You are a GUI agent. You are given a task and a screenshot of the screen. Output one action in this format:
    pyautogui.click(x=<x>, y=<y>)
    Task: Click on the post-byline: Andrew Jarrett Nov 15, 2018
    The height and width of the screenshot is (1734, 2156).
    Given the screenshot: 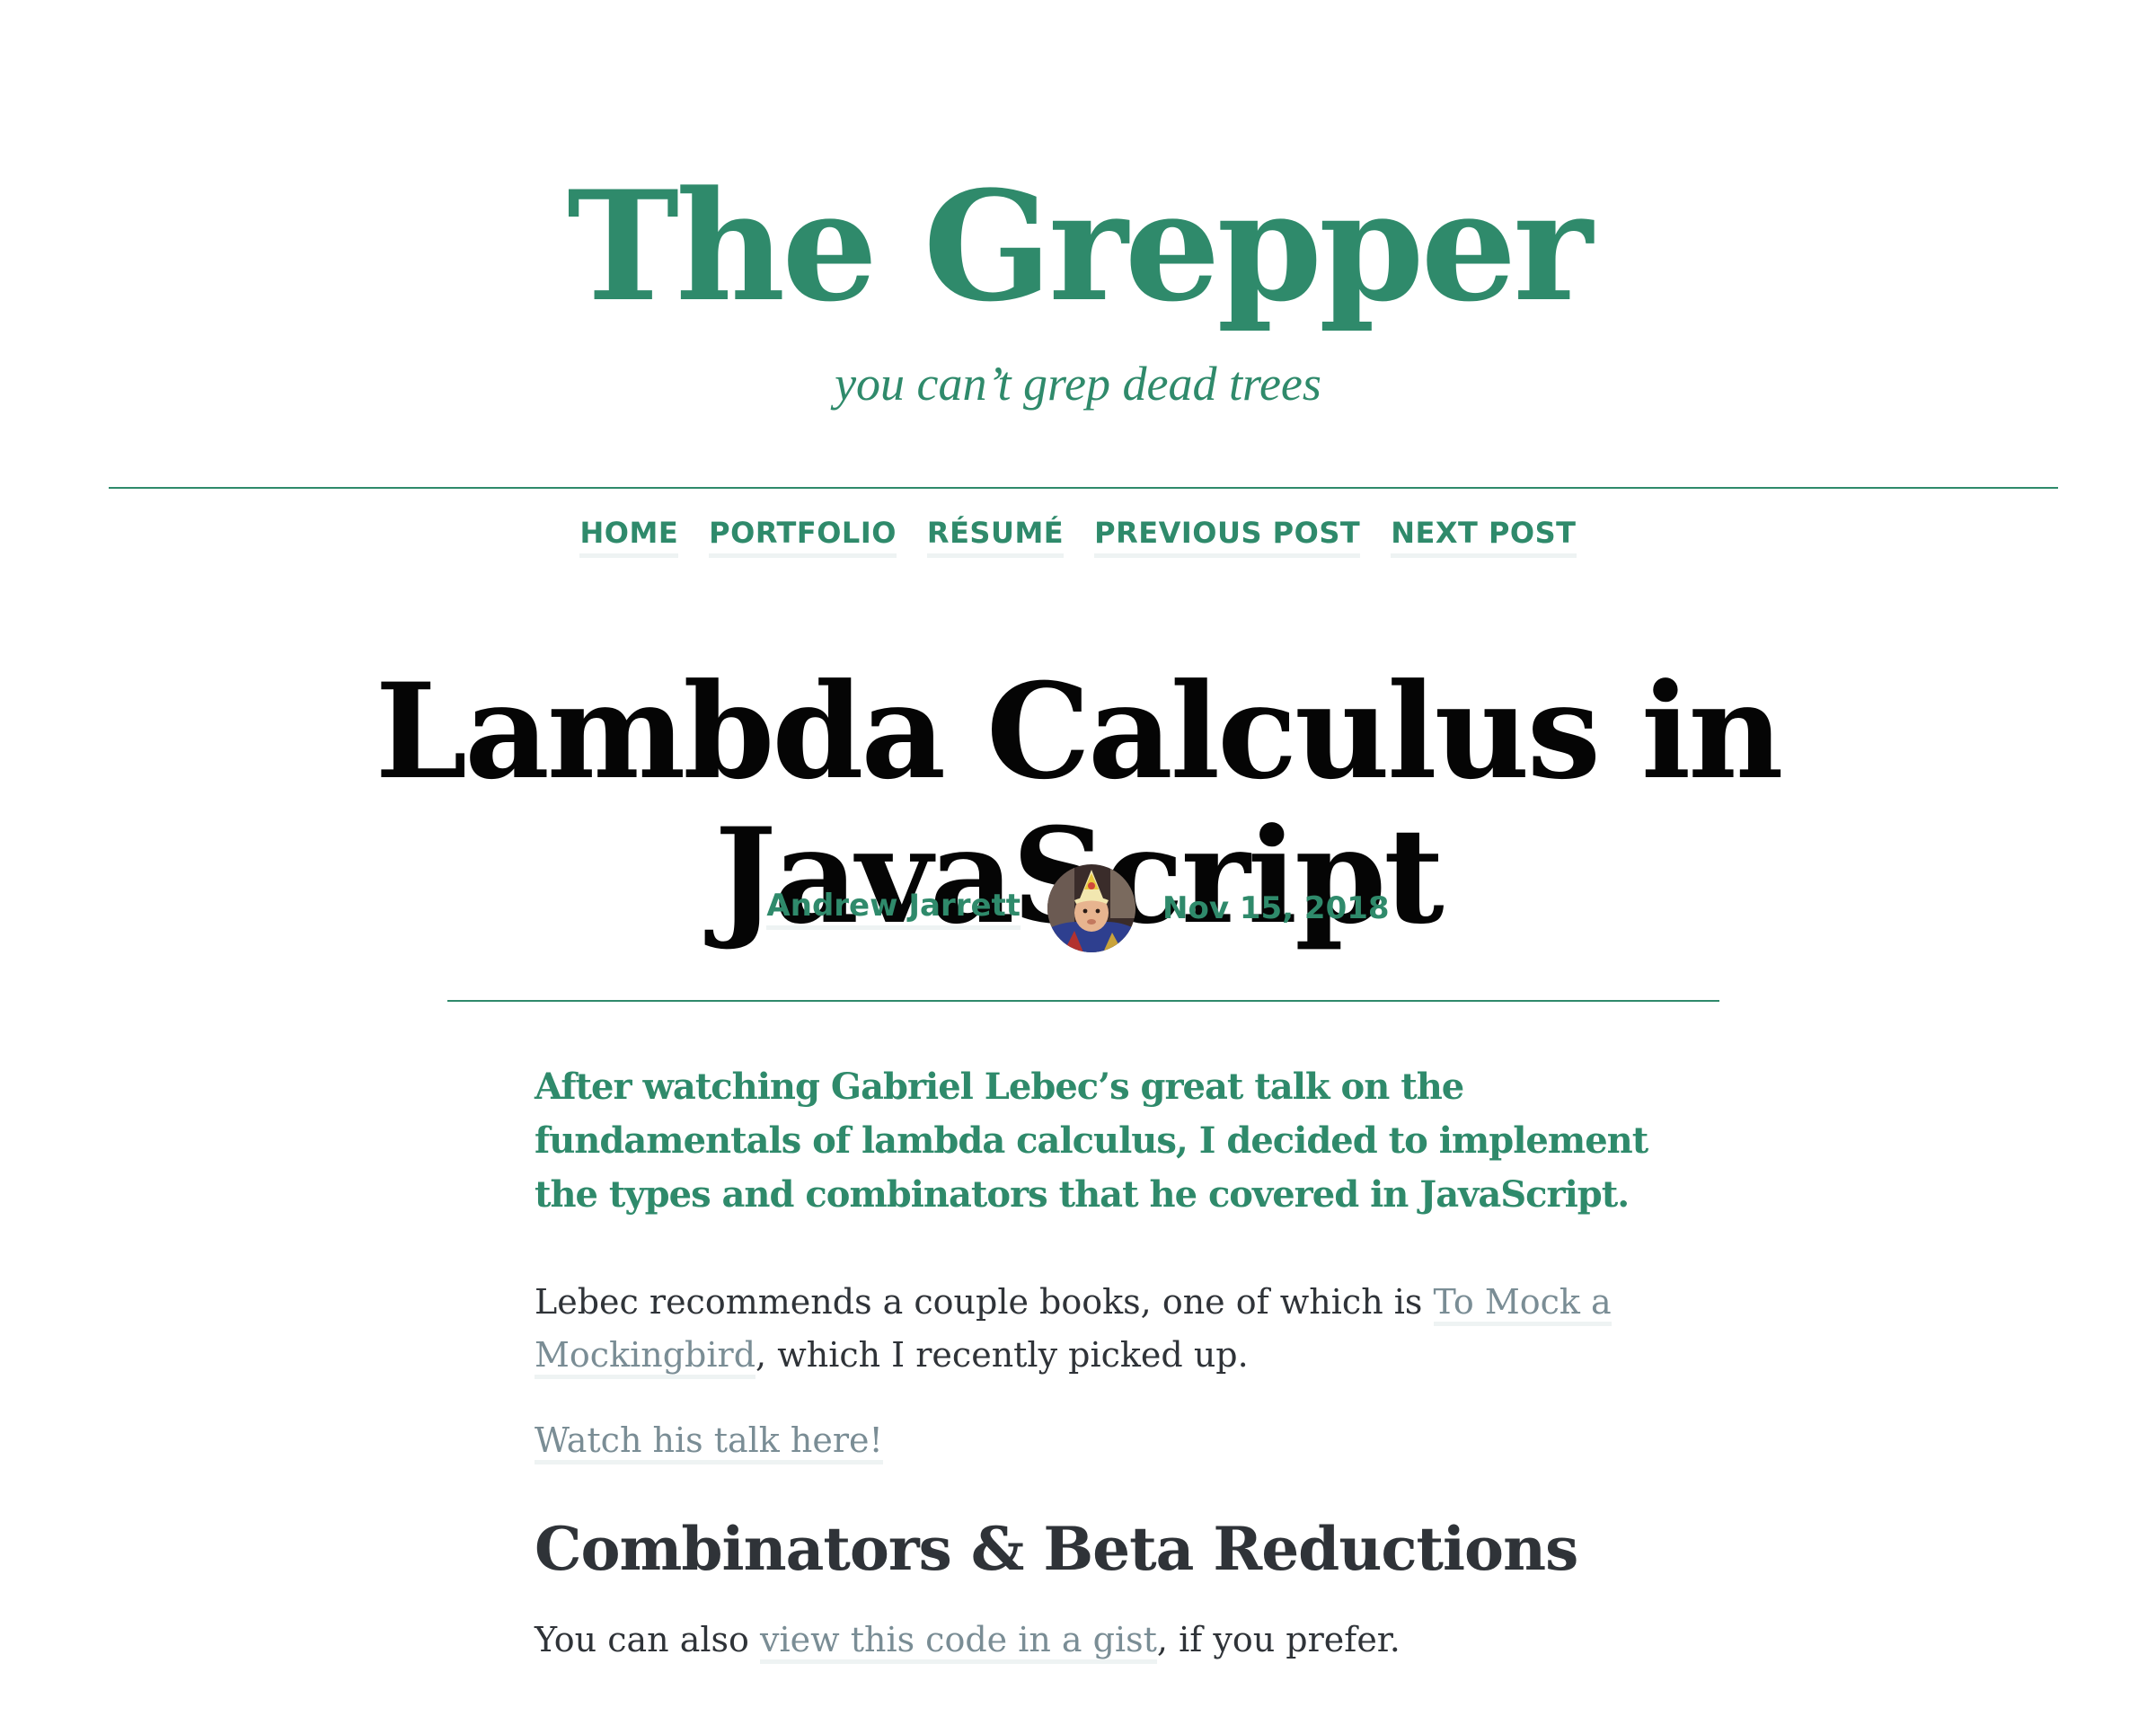 What is the action you would take?
    pyautogui.click(x=1078, y=908)
    